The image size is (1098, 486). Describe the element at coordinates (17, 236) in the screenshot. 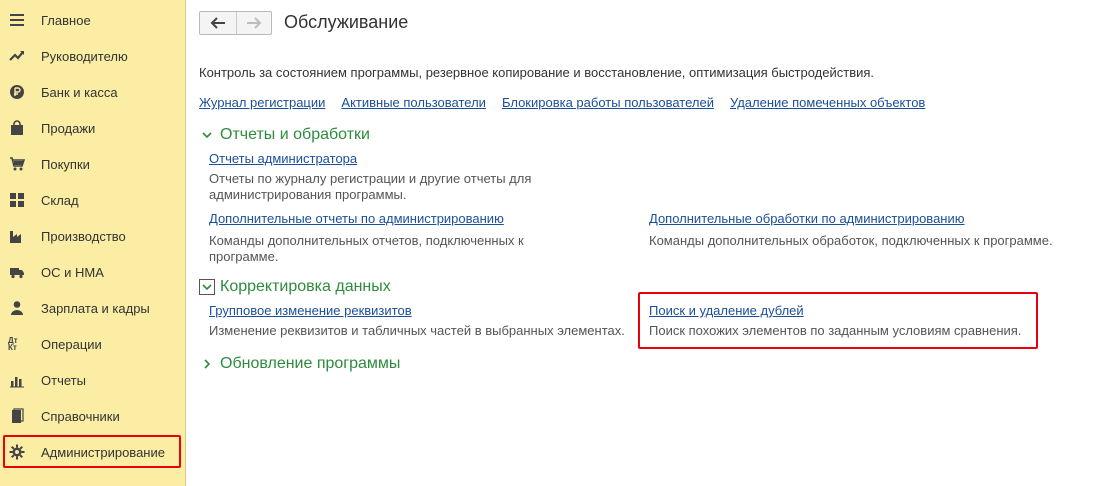

I see `factory-icon` at that location.